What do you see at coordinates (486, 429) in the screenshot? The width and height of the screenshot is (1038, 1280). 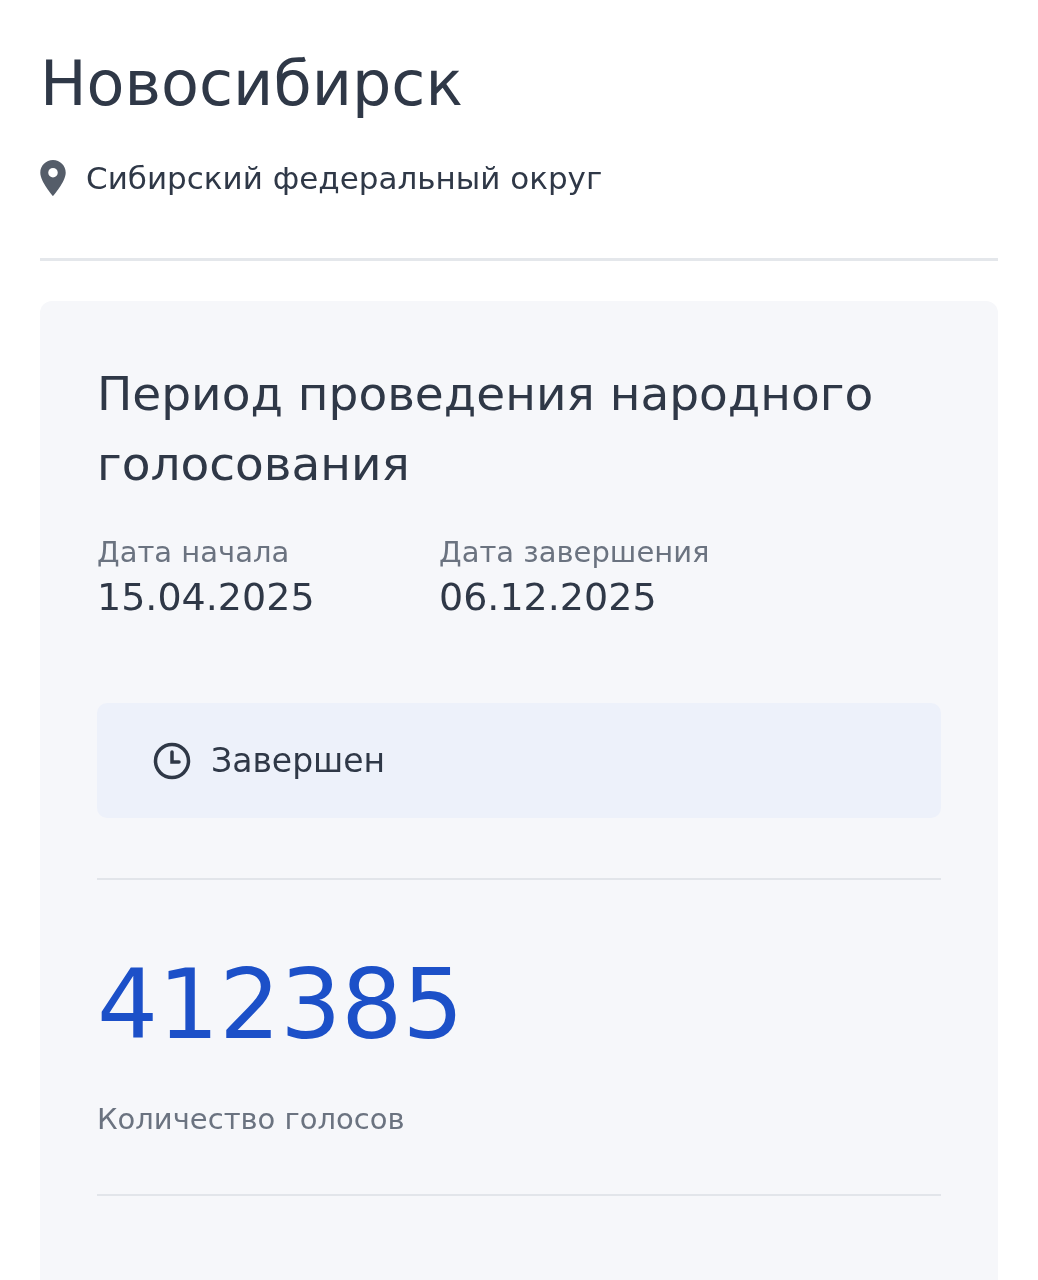 I see `card-heading: Период проведения народного голосования` at bounding box center [486, 429].